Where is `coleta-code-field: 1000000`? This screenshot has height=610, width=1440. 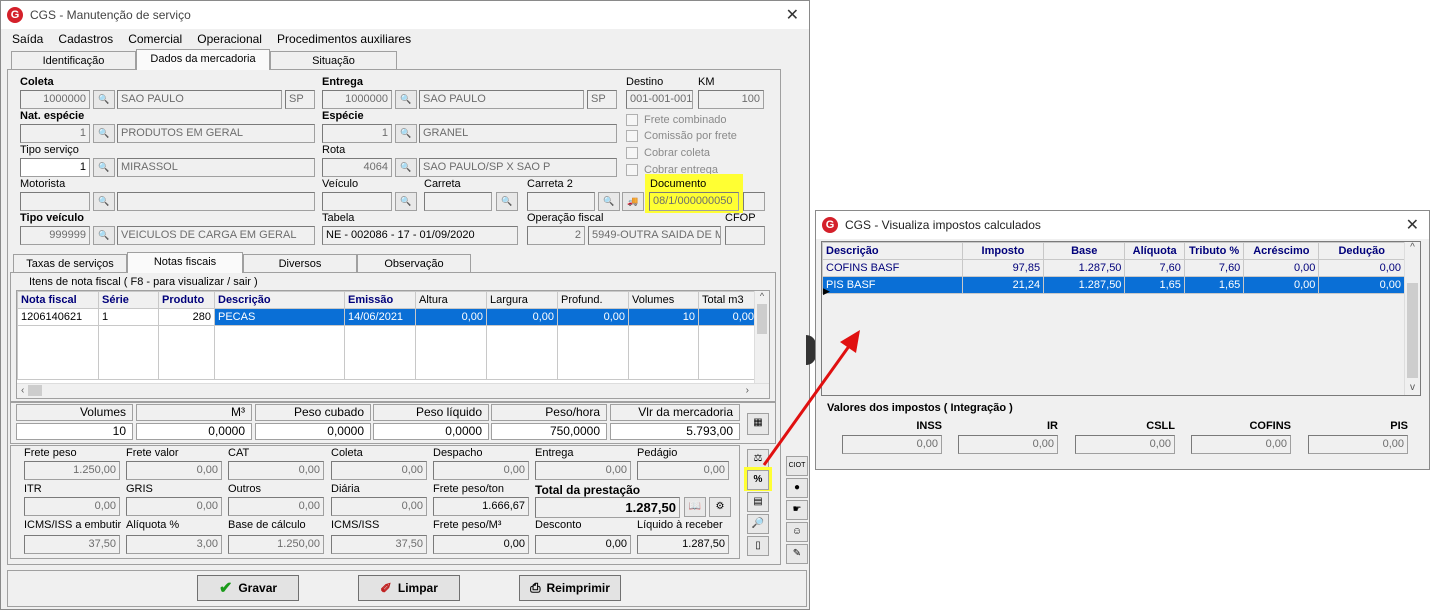 coleta-code-field: 1000000 is located at coordinates (55, 99).